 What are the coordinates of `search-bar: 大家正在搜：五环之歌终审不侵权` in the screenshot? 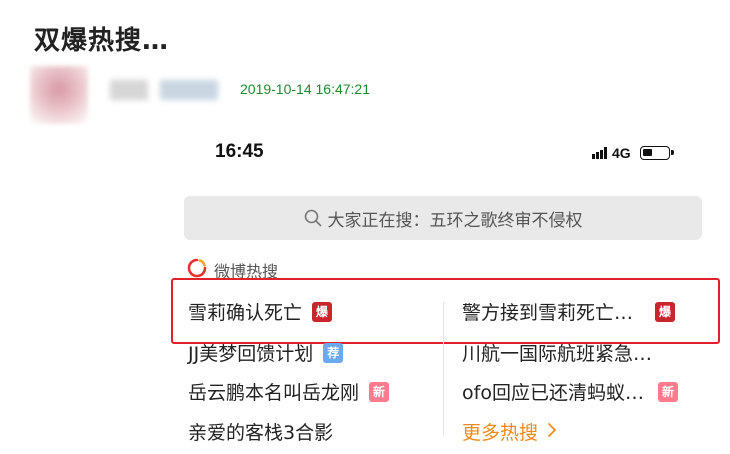 It's located at (443, 218).